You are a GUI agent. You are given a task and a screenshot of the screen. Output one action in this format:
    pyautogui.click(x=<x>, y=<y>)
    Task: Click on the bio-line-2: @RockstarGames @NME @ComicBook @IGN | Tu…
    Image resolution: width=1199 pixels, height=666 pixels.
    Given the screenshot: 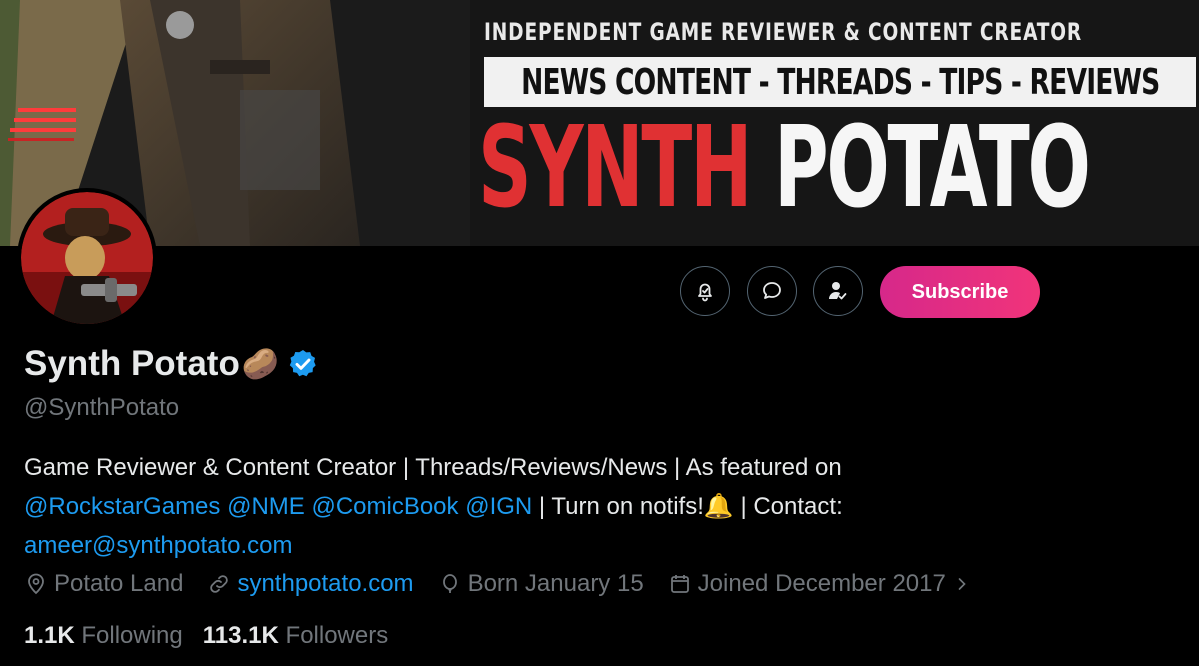 What is the action you would take?
    pyautogui.click(x=524, y=506)
    